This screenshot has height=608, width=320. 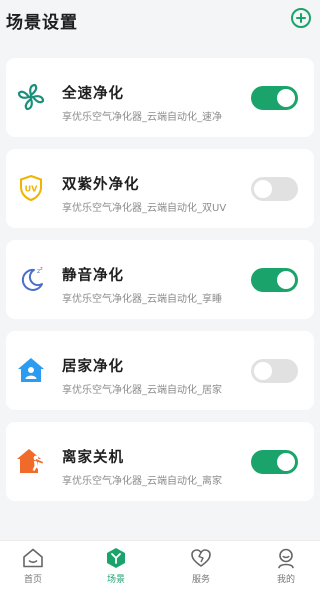 What do you see at coordinates (142, 390) in the screenshot?
I see `scene-description: 享优乐空气净化器_云端自动化_居家` at bounding box center [142, 390].